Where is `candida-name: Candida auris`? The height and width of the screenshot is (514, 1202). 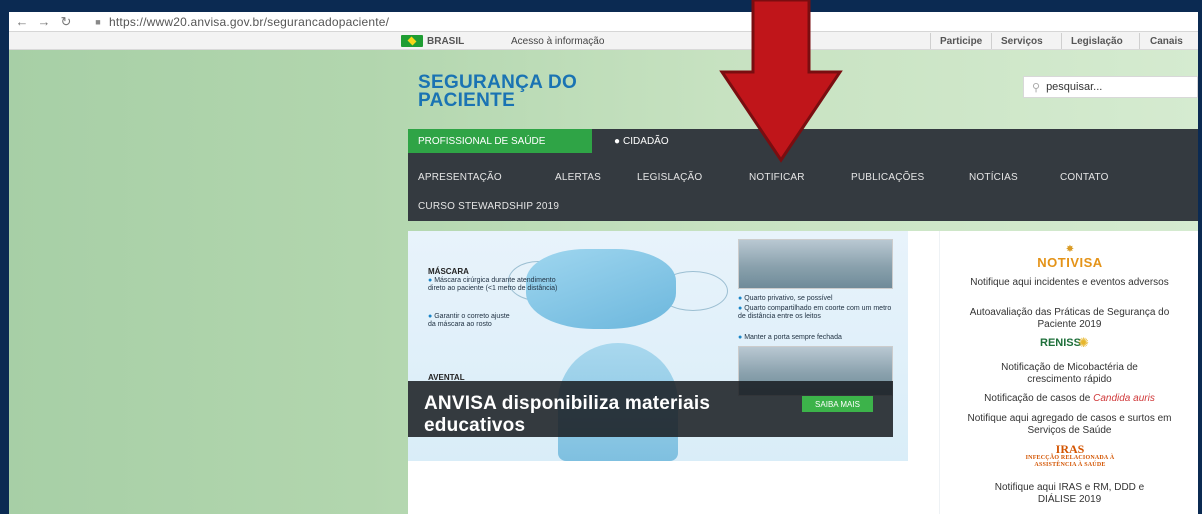
candida-name: Candida auris is located at coordinates (1124, 398).